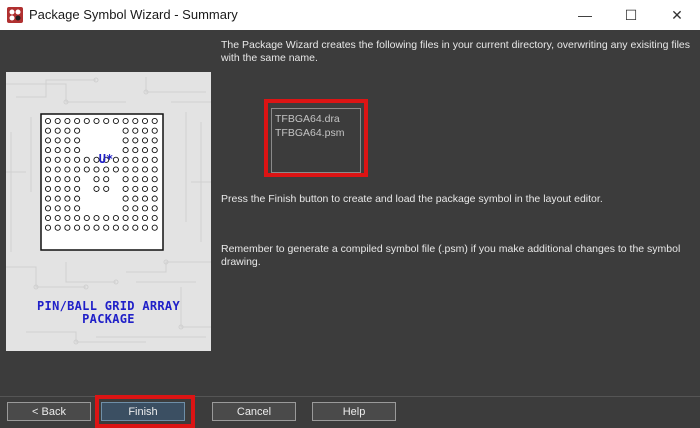  Describe the element at coordinates (354, 411) in the screenshot. I see `help-button: Help` at that location.